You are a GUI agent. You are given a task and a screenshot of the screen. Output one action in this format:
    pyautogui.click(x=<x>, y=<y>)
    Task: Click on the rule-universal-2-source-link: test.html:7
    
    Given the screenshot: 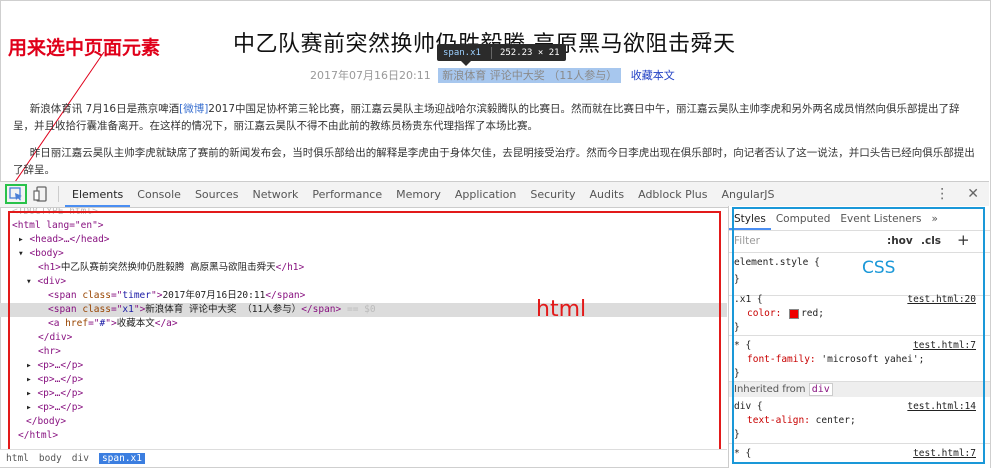 What is the action you would take?
    pyautogui.click(x=944, y=454)
    